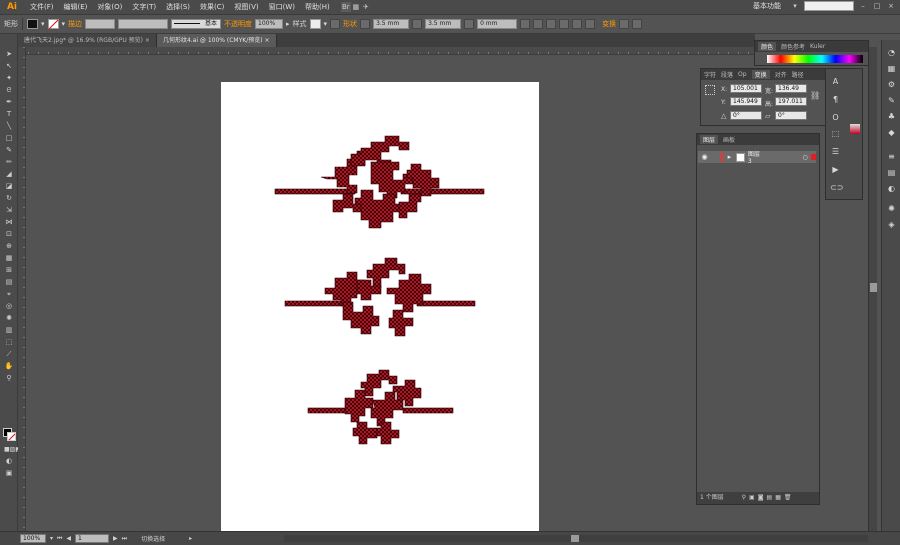  Describe the element at coordinates (891, 189) in the screenshot. I see `transparency-icon: ◐` at that location.